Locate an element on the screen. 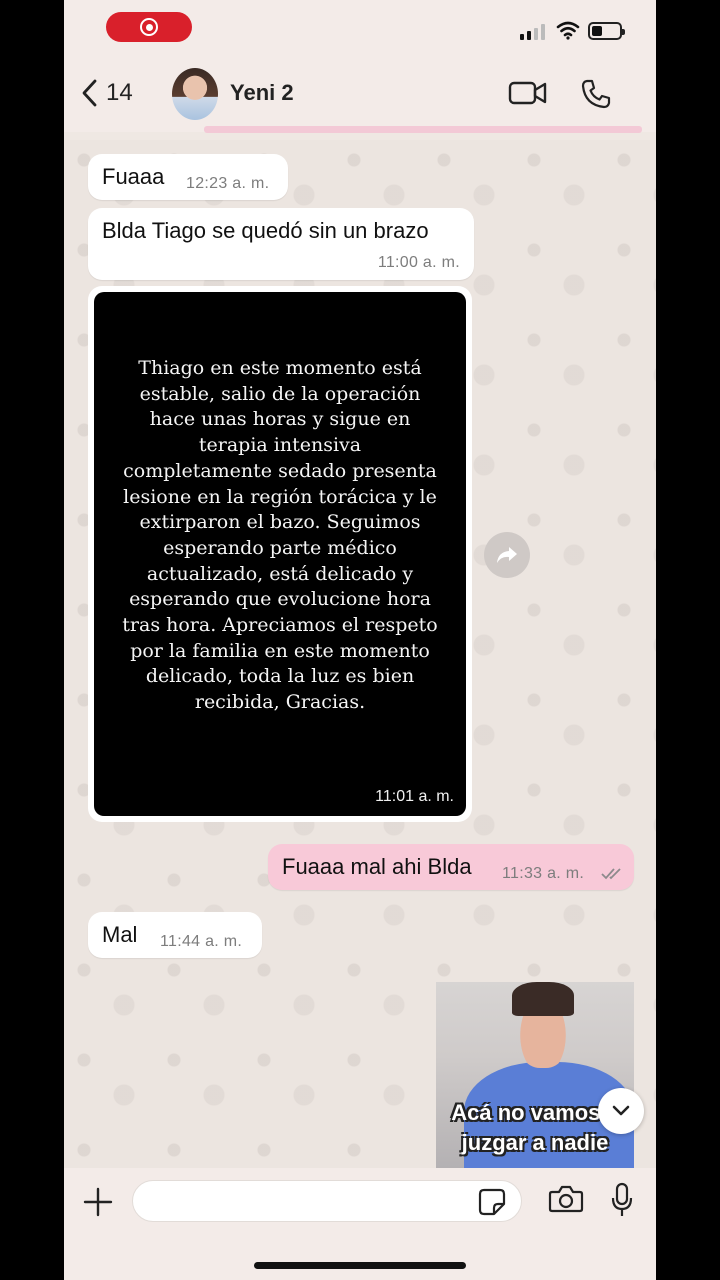  header-accent-line is located at coordinates (423, 129).